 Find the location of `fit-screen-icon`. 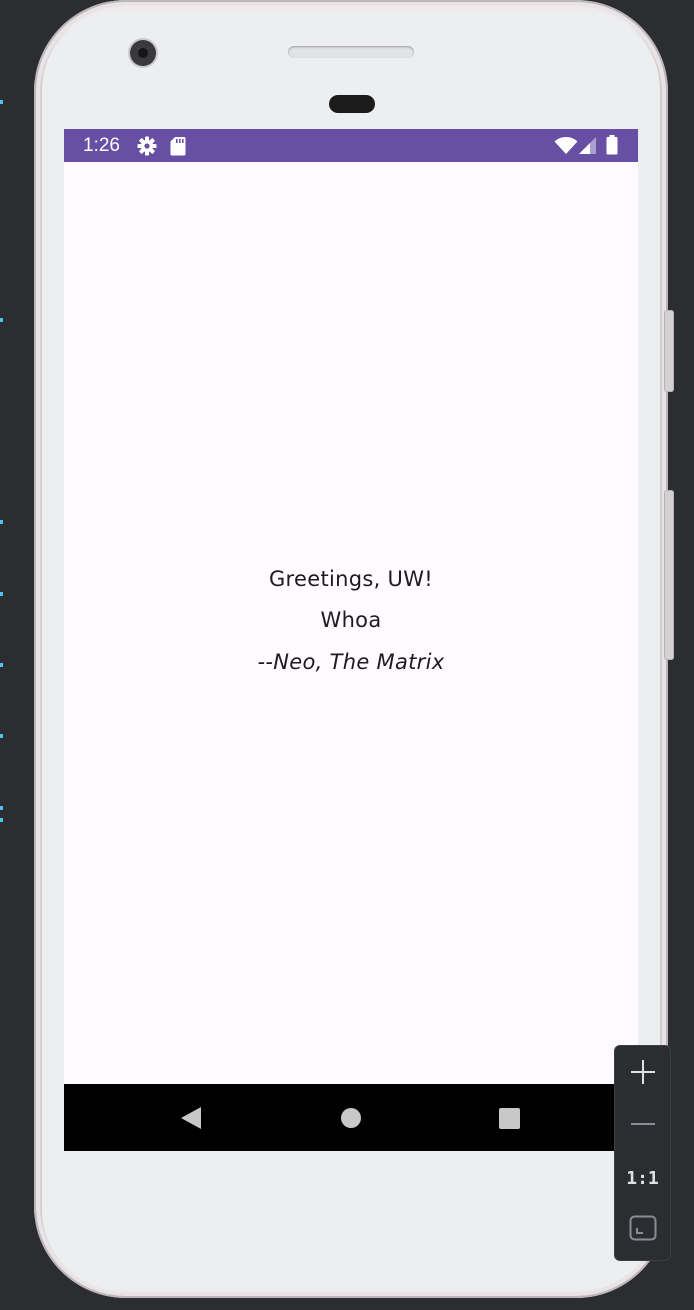

fit-screen-icon is located at coordinates (643, 1230).